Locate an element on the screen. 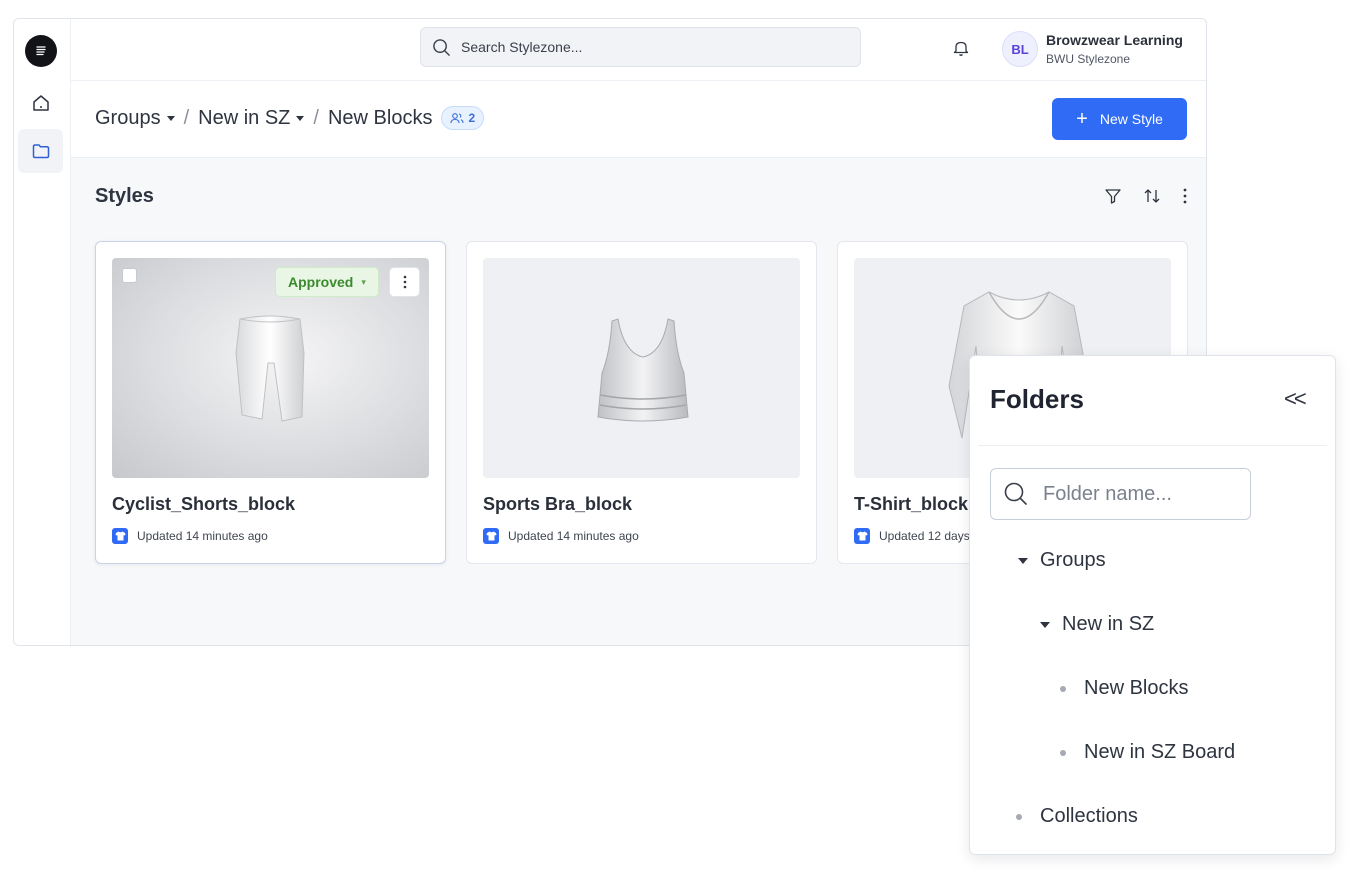 The height and width of the screenshot is (887, 1363). tree-item-new-blocks: New Blocks is located at coordinates (1124, 688).